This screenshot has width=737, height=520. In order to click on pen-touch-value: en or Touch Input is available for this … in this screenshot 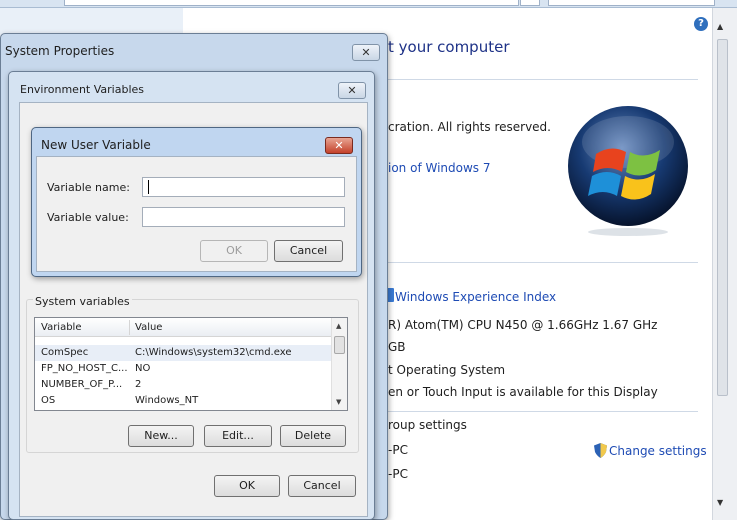, I will do `click(523, 392)`.